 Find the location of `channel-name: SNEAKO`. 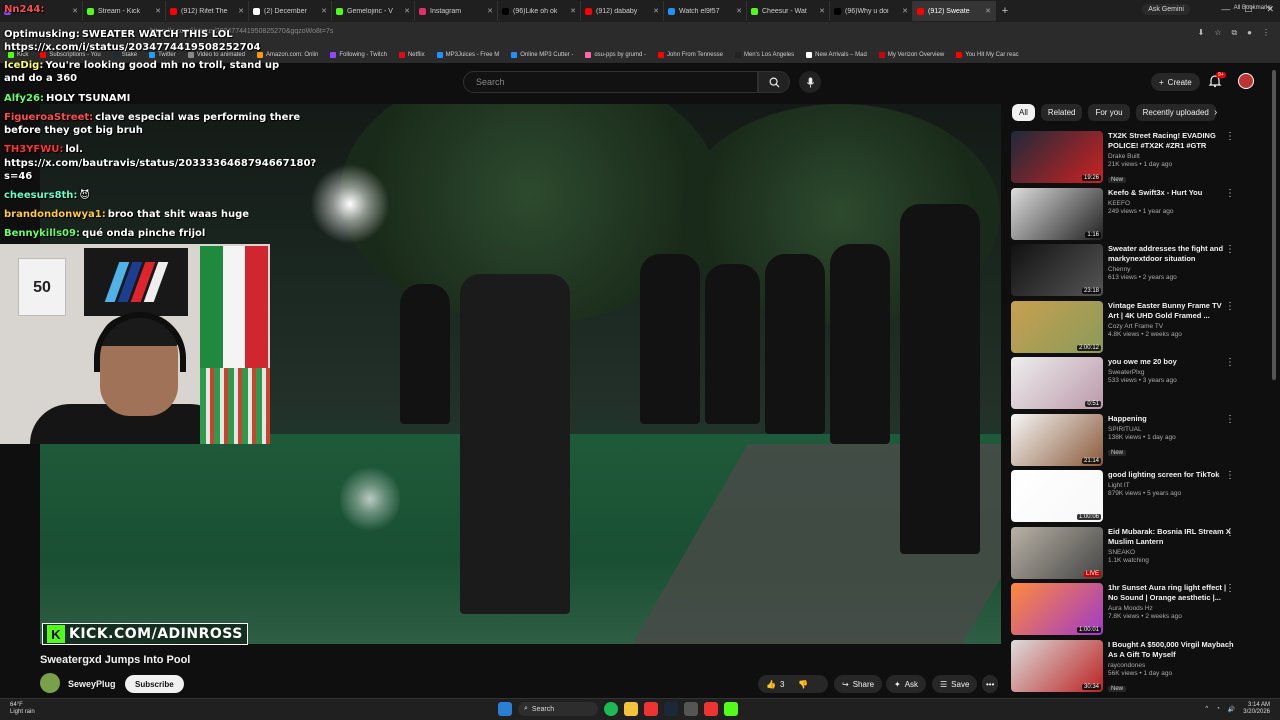

channel-name: SNEAKO is located at coordinates (1171, 552).